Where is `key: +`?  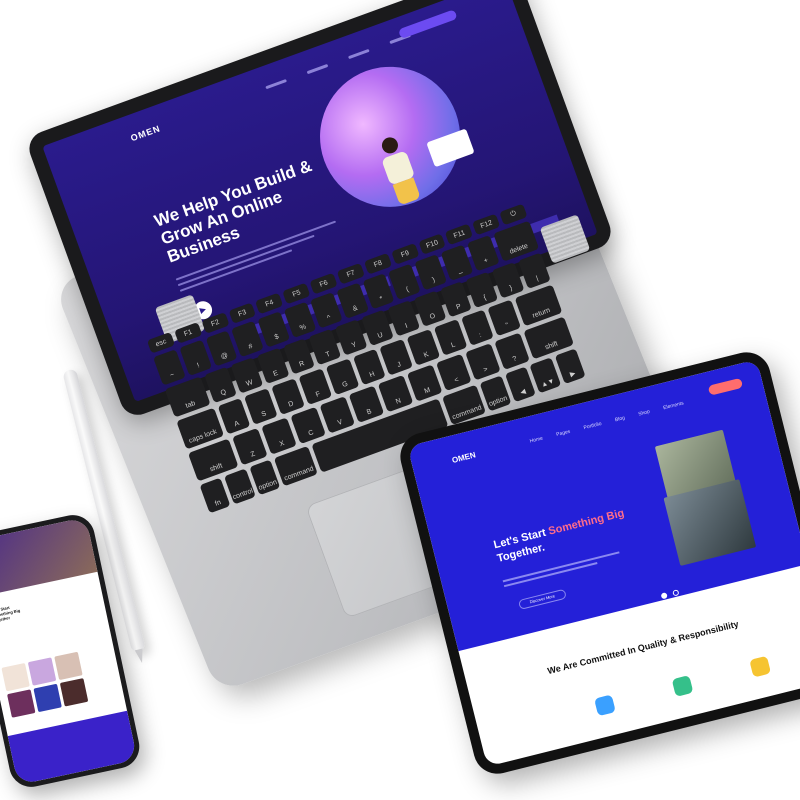 key: + is located at coordinates (483, 253).